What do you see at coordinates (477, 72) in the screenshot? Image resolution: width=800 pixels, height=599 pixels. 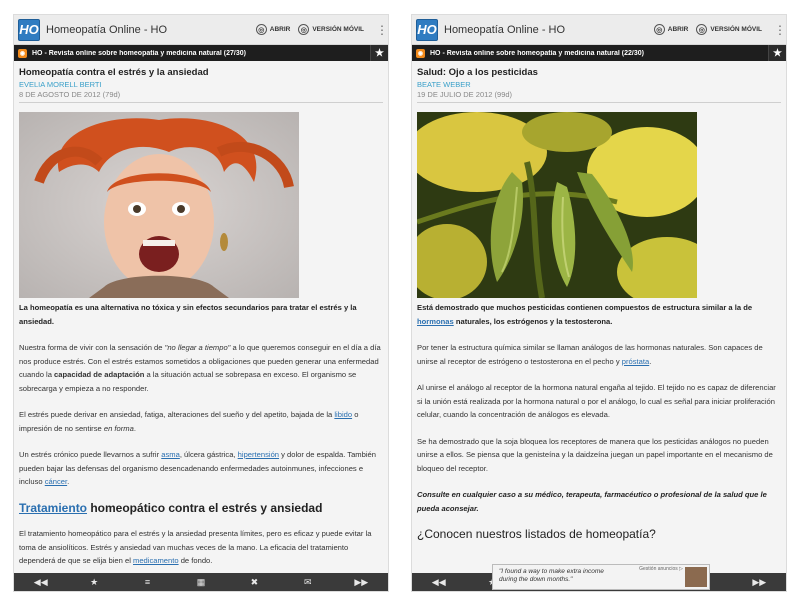 I see `article-title: Salud: Ojo a los pesticidas` at bounding box center [477, 72].